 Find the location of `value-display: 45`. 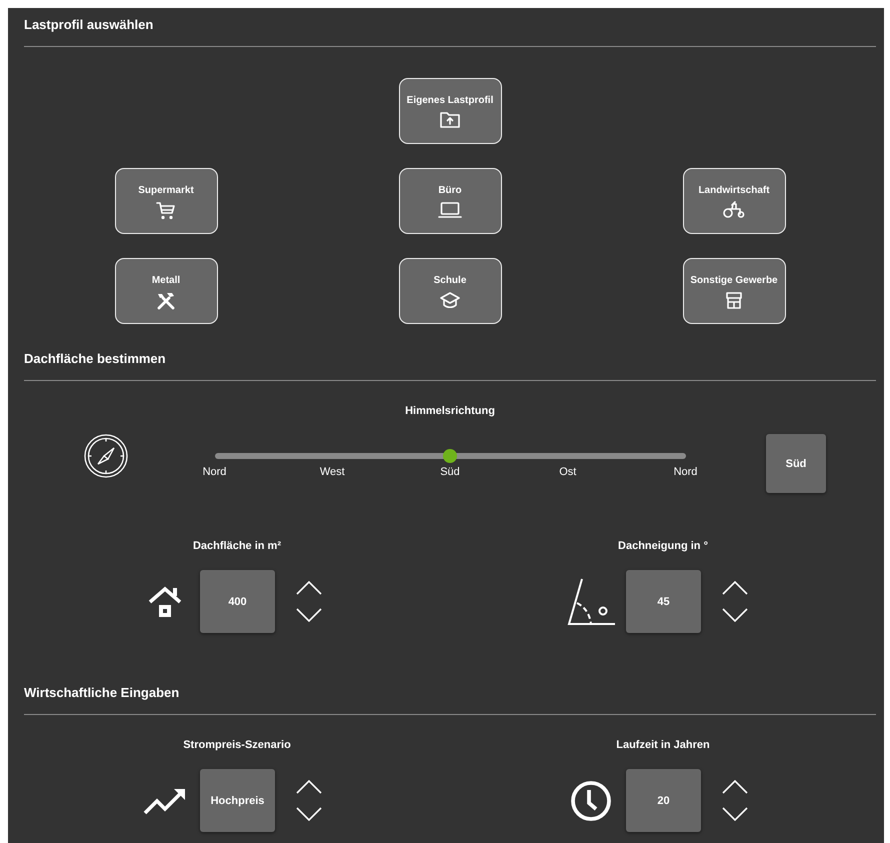

value-display: 45 is located at coordinates (663, 601).